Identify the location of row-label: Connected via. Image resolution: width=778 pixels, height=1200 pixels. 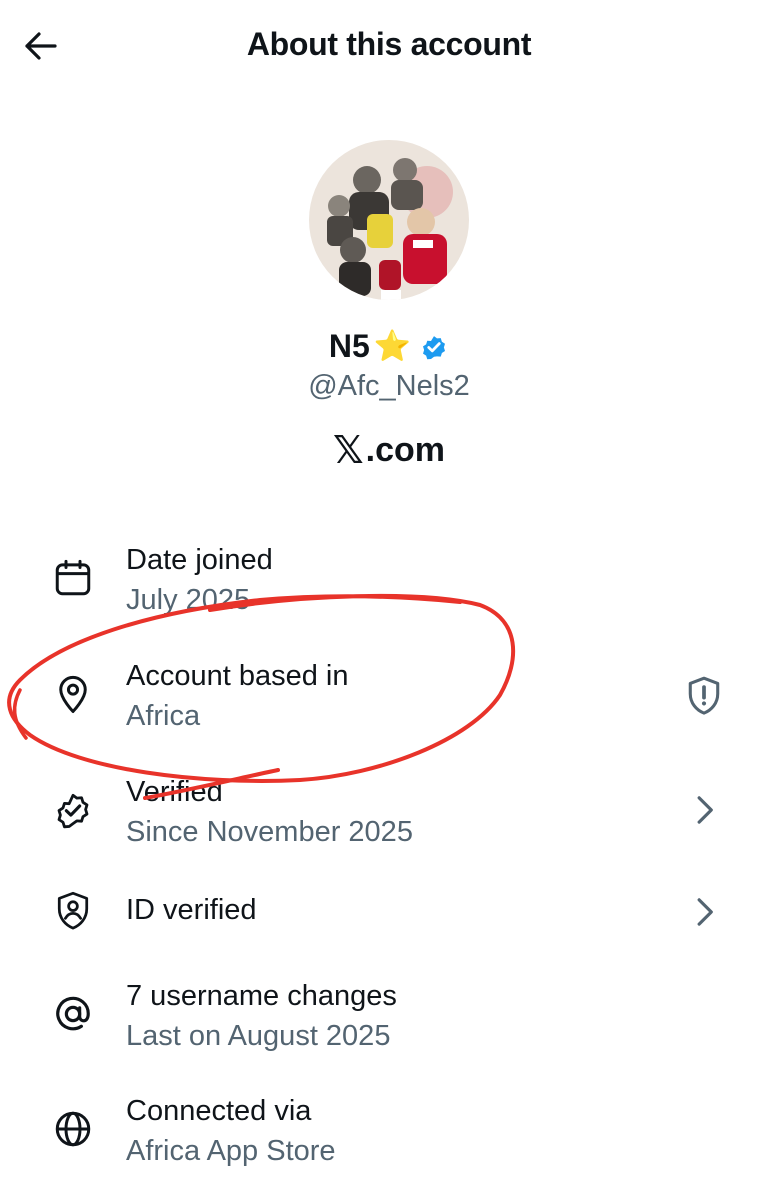
(219, 1111).